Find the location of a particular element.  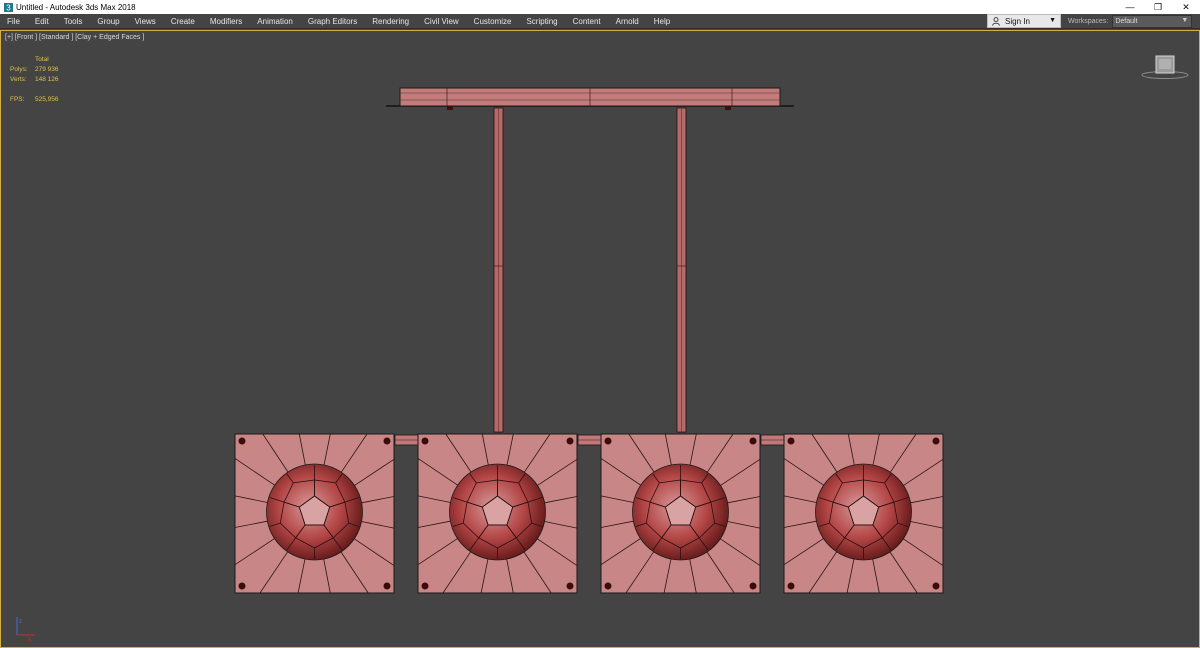

ceiling-canopy is located at coordinates (590, 98).